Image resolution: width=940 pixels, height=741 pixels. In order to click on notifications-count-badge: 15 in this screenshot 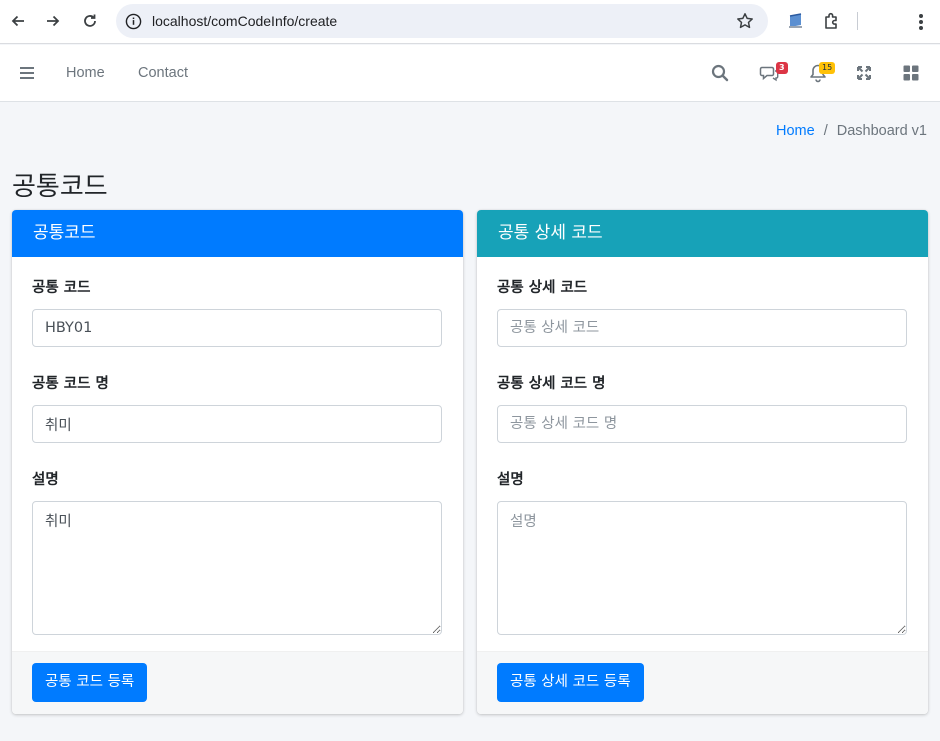, I will do `click(827, 68)`.